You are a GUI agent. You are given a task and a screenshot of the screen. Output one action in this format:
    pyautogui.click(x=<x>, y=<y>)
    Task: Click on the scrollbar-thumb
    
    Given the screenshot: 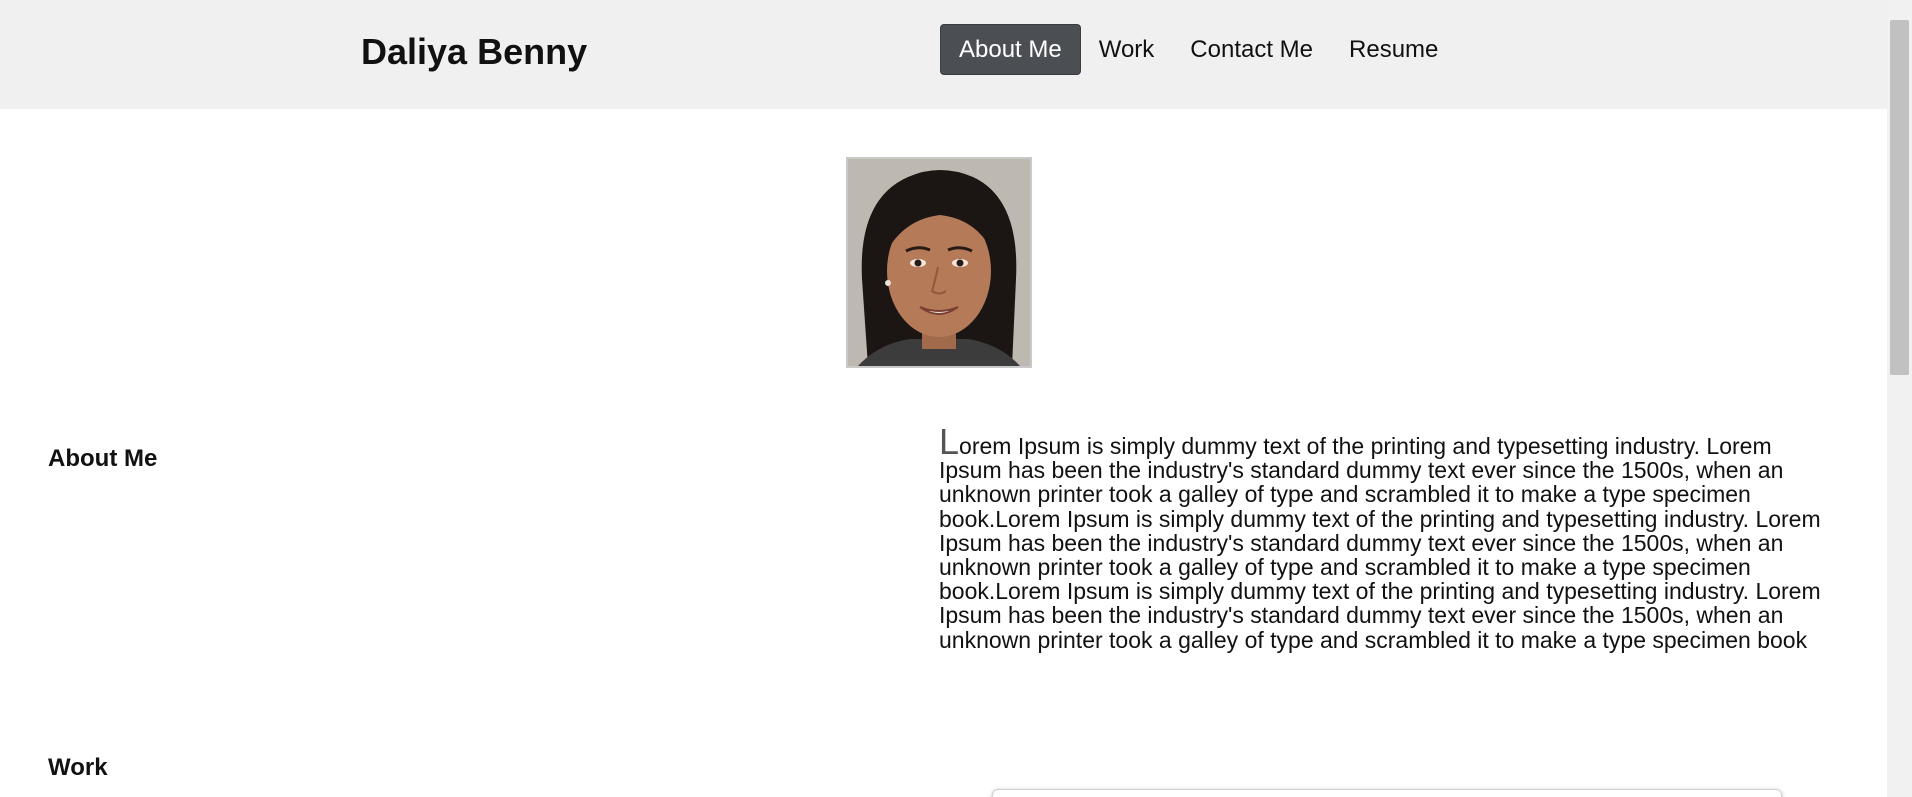 What is the action you would take?
    pyautogui.click(x=1899, y=197)
    